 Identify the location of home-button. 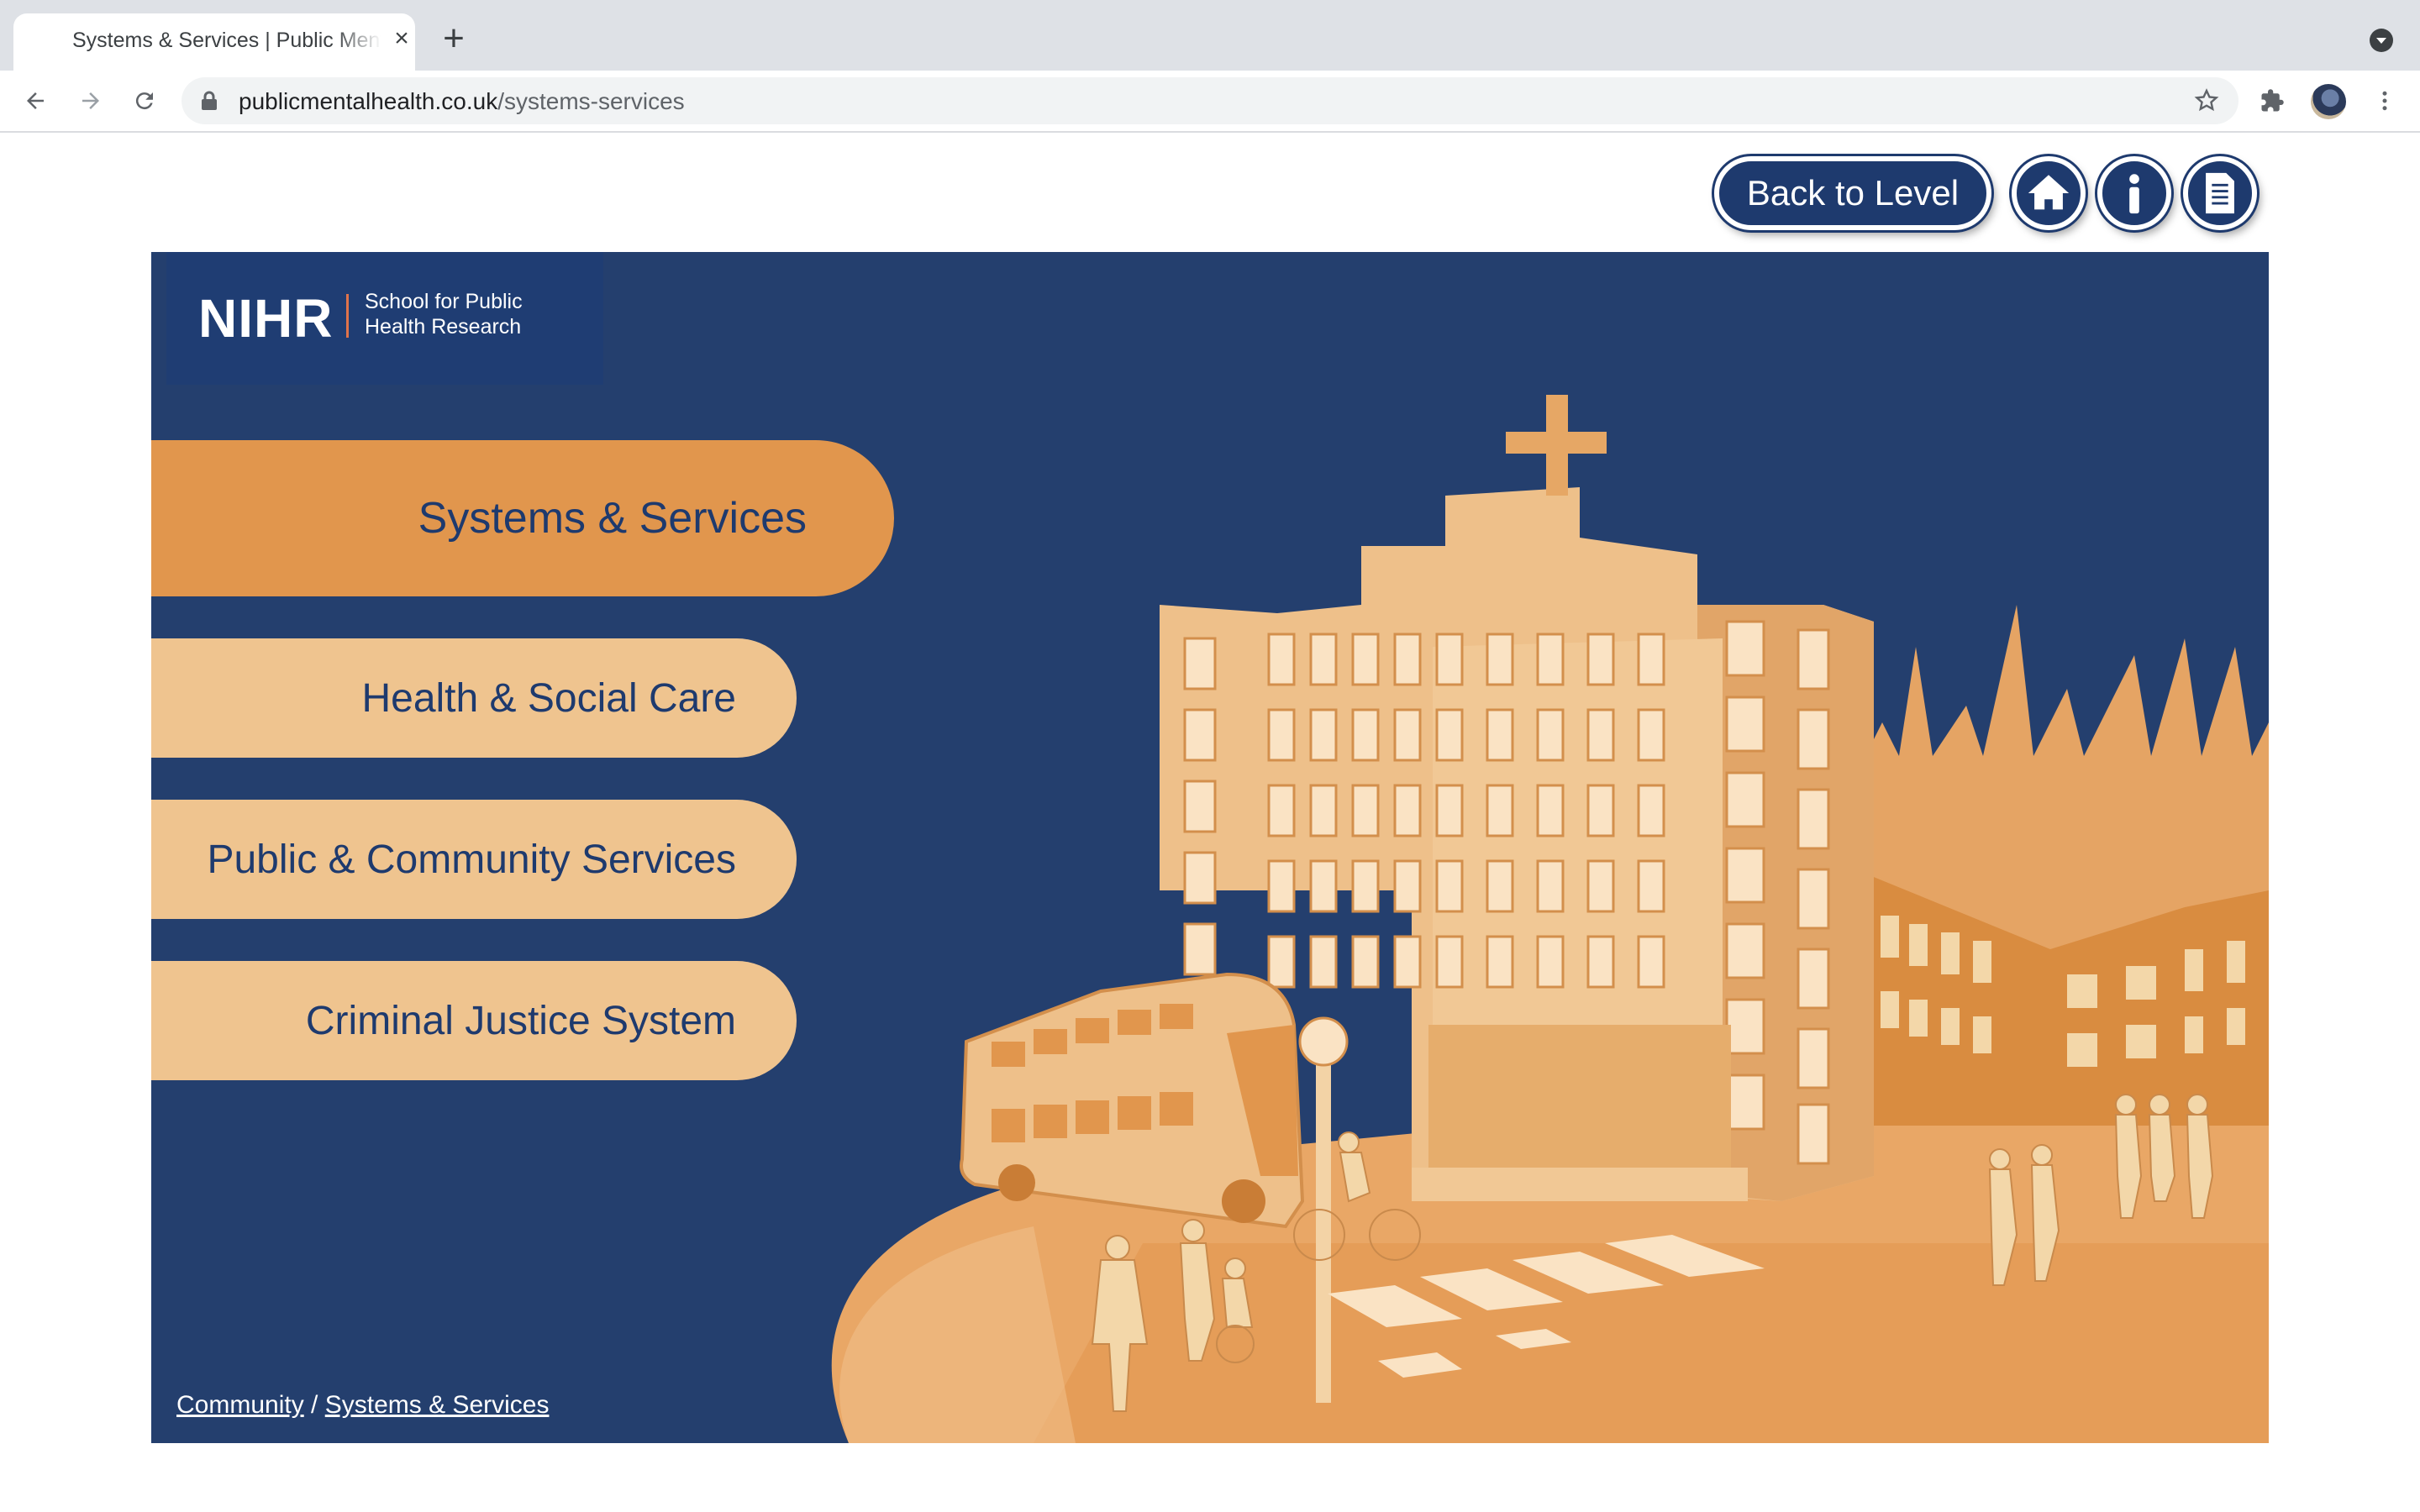
(2049, 193).